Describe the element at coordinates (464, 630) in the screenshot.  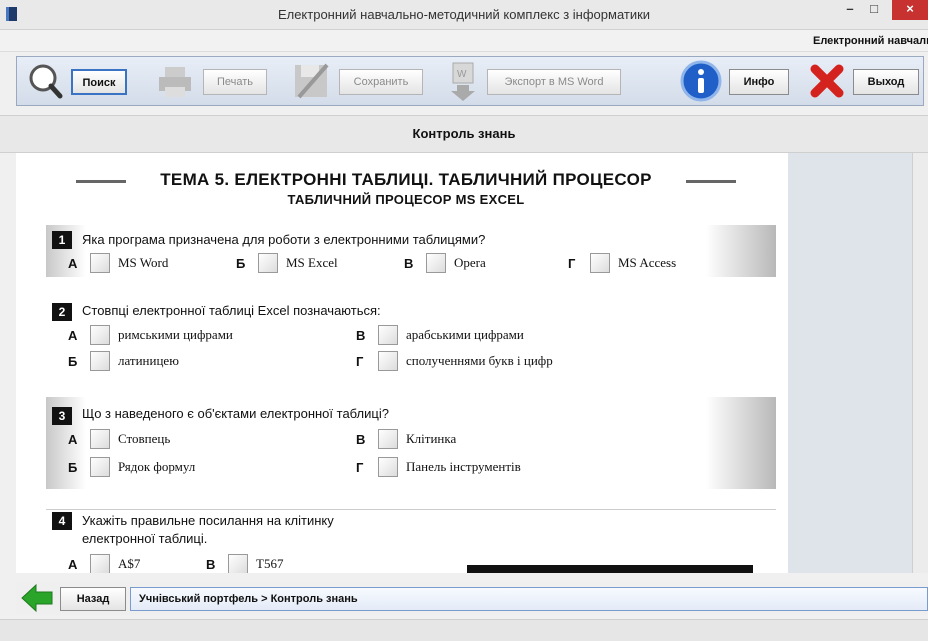
I see `bottom-strip` at that location.